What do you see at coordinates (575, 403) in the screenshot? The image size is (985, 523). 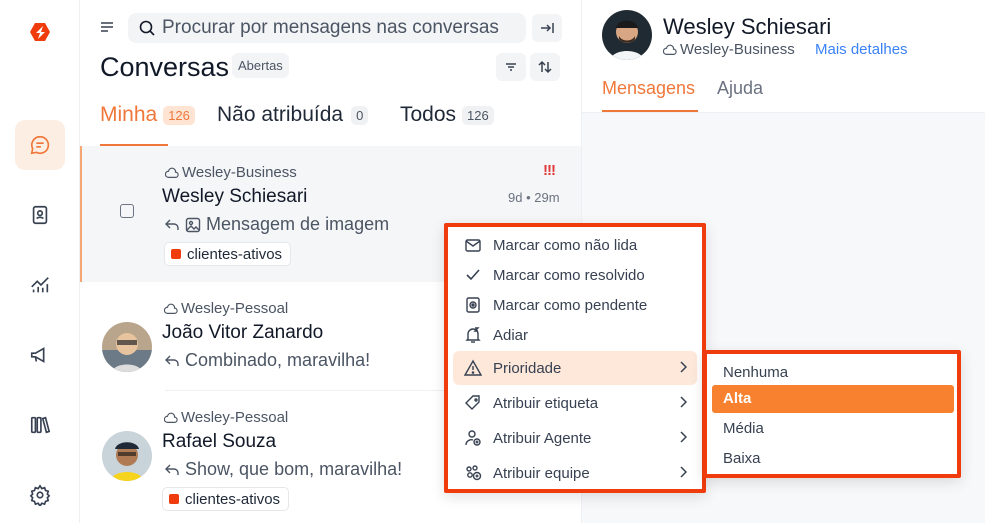 I see `menu-item-assign-label: Atribuir etiqueta` at bounding box center [575, 403].